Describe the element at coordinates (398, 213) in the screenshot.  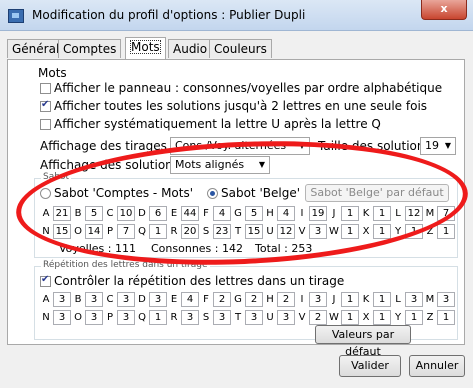
I see `letter-label: L` at that location.